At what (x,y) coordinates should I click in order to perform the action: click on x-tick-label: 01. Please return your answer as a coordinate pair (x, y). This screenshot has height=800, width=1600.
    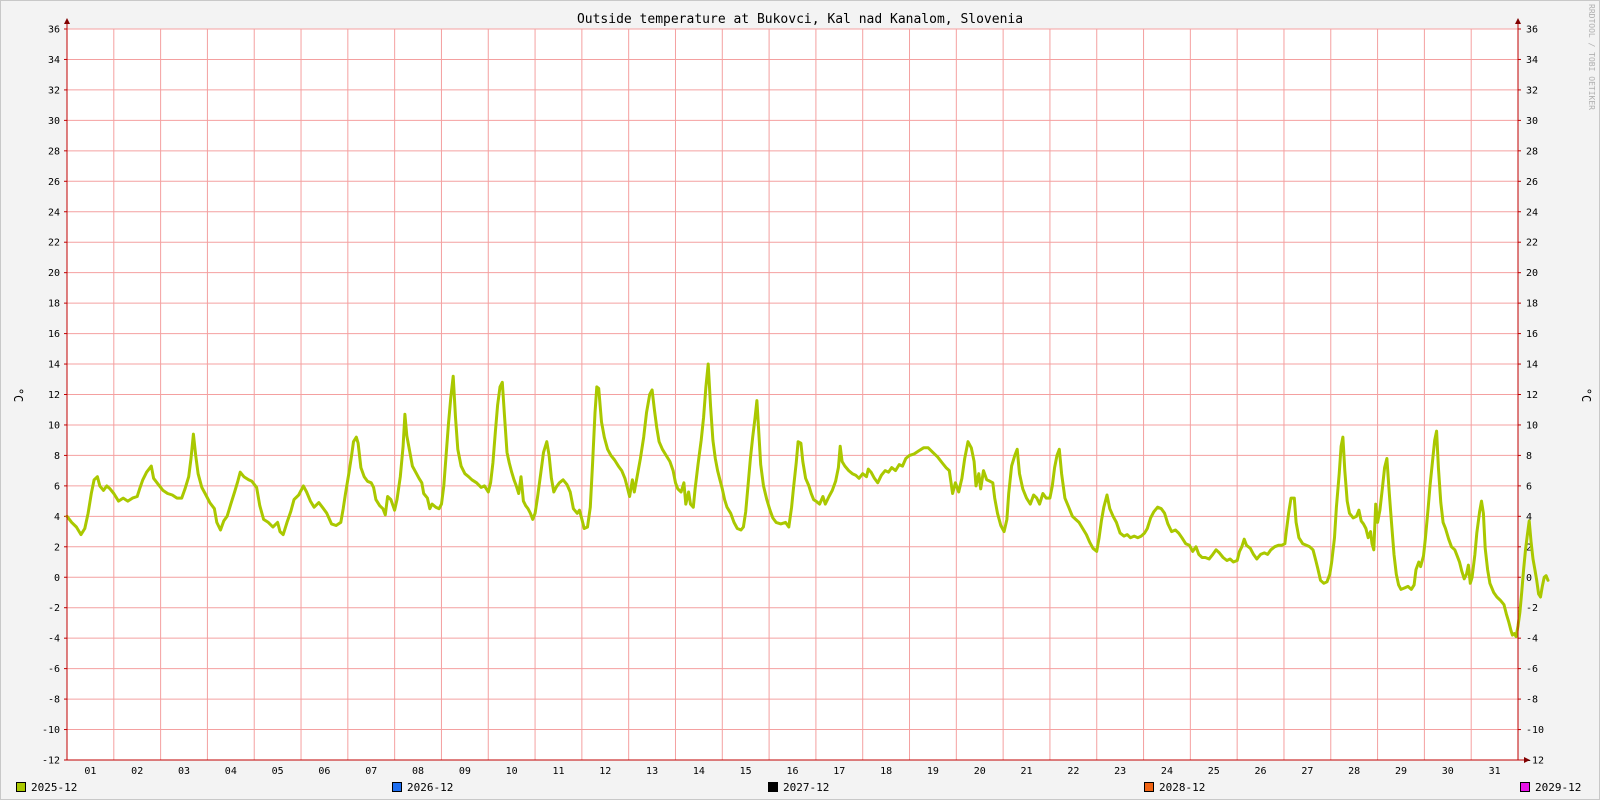
    Looking at the image, I should click on (90, 771).